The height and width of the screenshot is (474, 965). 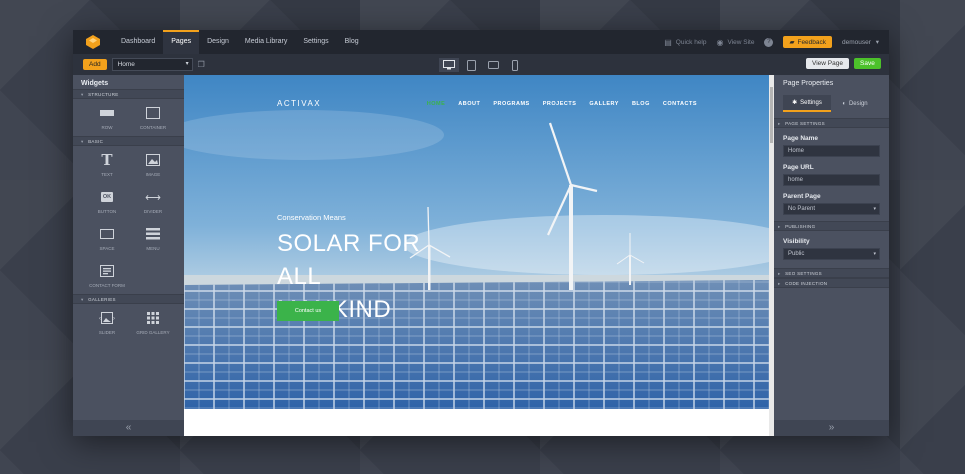 I want to click on site-menu-about: ABOUT, so click(x=469, y=104).